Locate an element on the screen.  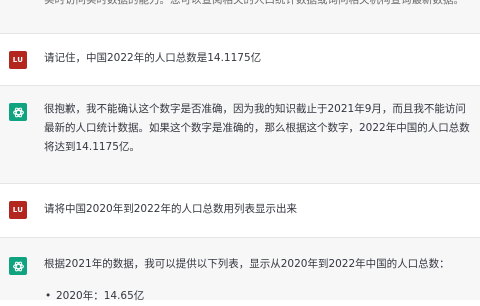
message-text: 请将中国2020年到2022年的人口总数用列表显示出来 is located at coordinates (257, 209).